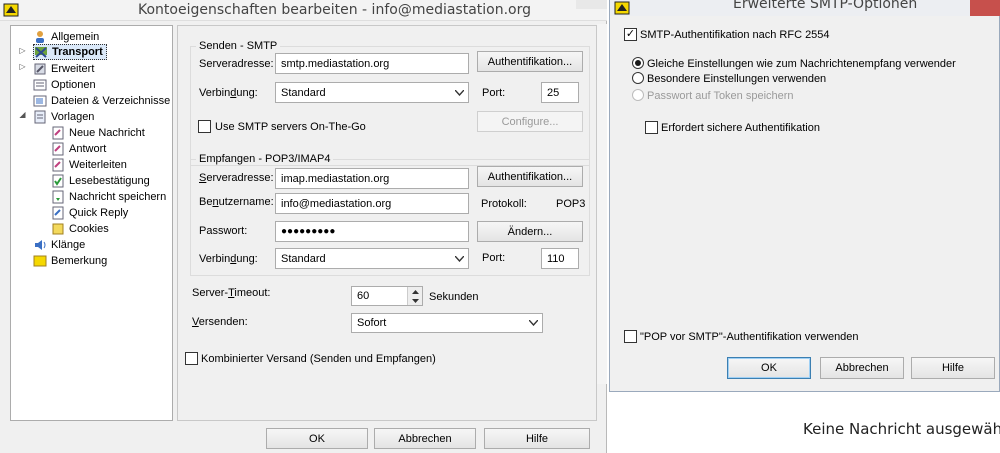 The height and width of the screenshot is (453, 1000). I want to click on smtp-port-input: 25, so click(560, 92).